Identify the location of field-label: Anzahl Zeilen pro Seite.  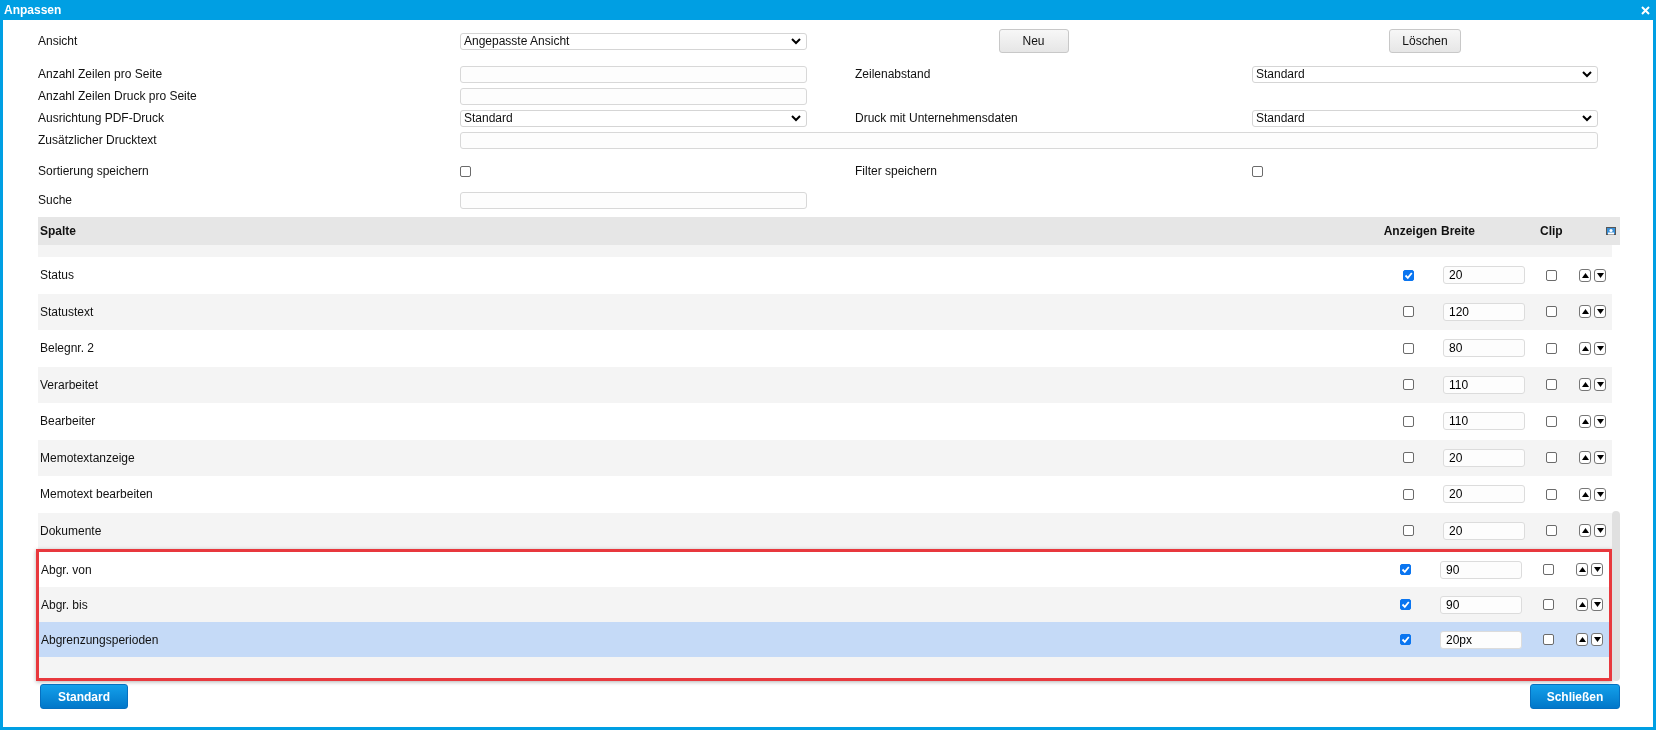
(101, 74).